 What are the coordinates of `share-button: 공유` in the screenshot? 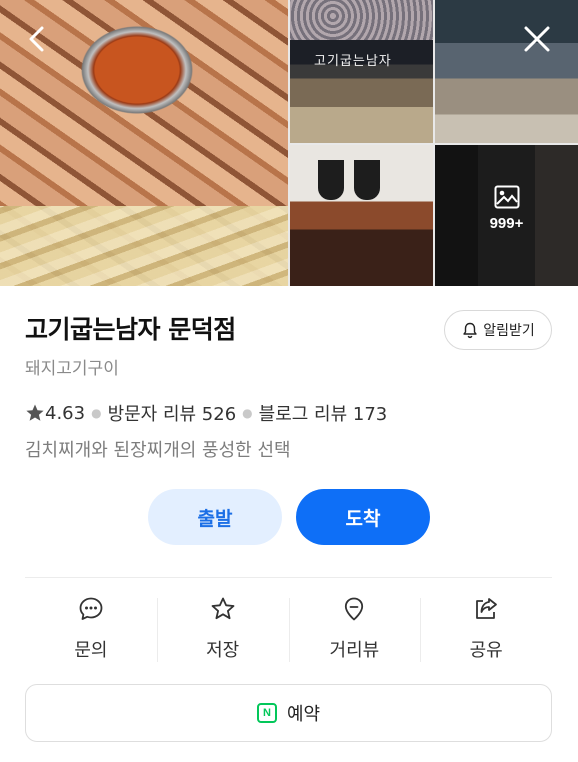 It's located at (486, 630).